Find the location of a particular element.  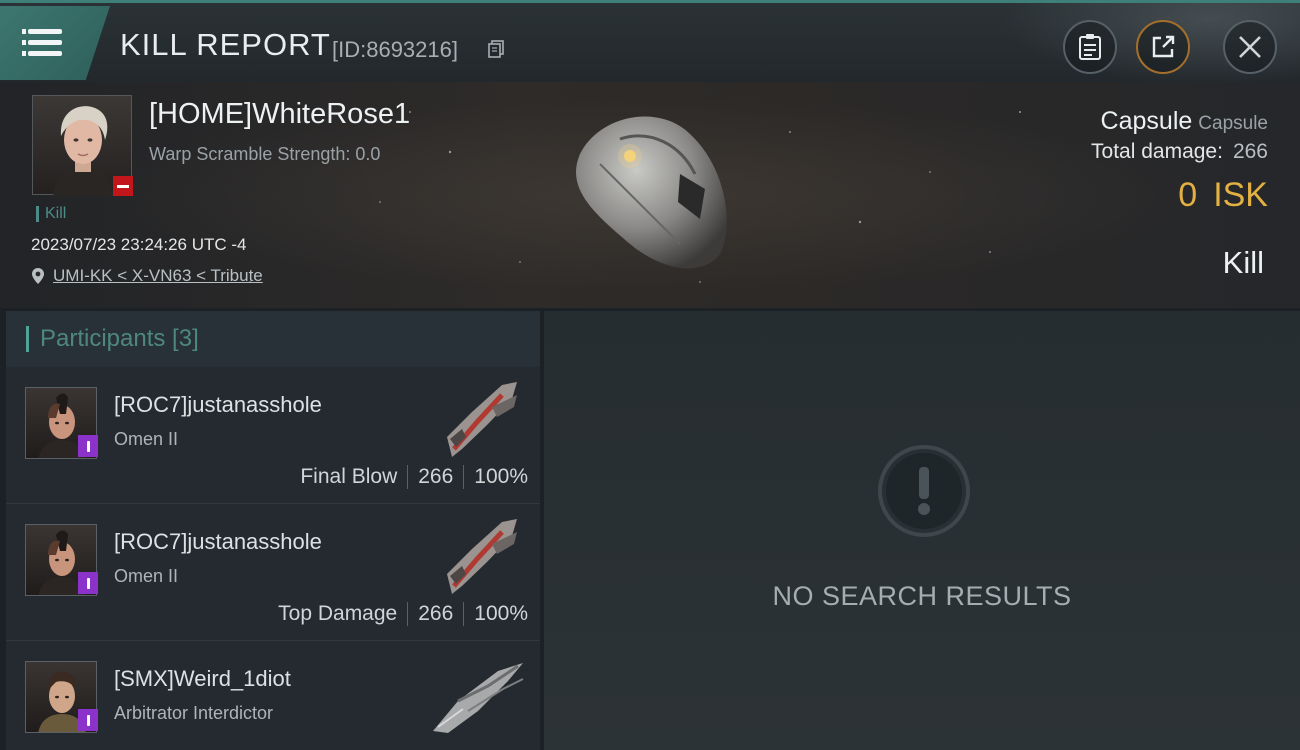

exclamation-icon is located at coordinates (924, 491).